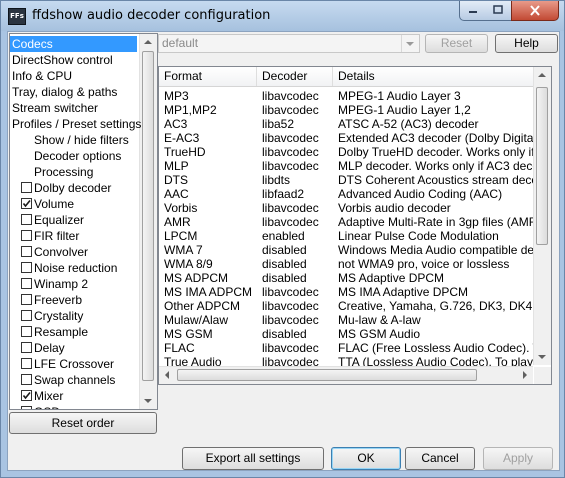 The width and height of the screenshot is (565, 478). What do you see at coordinates (440, 458) in the screenshot?
I see `cancel-button: Cancel` at bounding box center [440, 458].